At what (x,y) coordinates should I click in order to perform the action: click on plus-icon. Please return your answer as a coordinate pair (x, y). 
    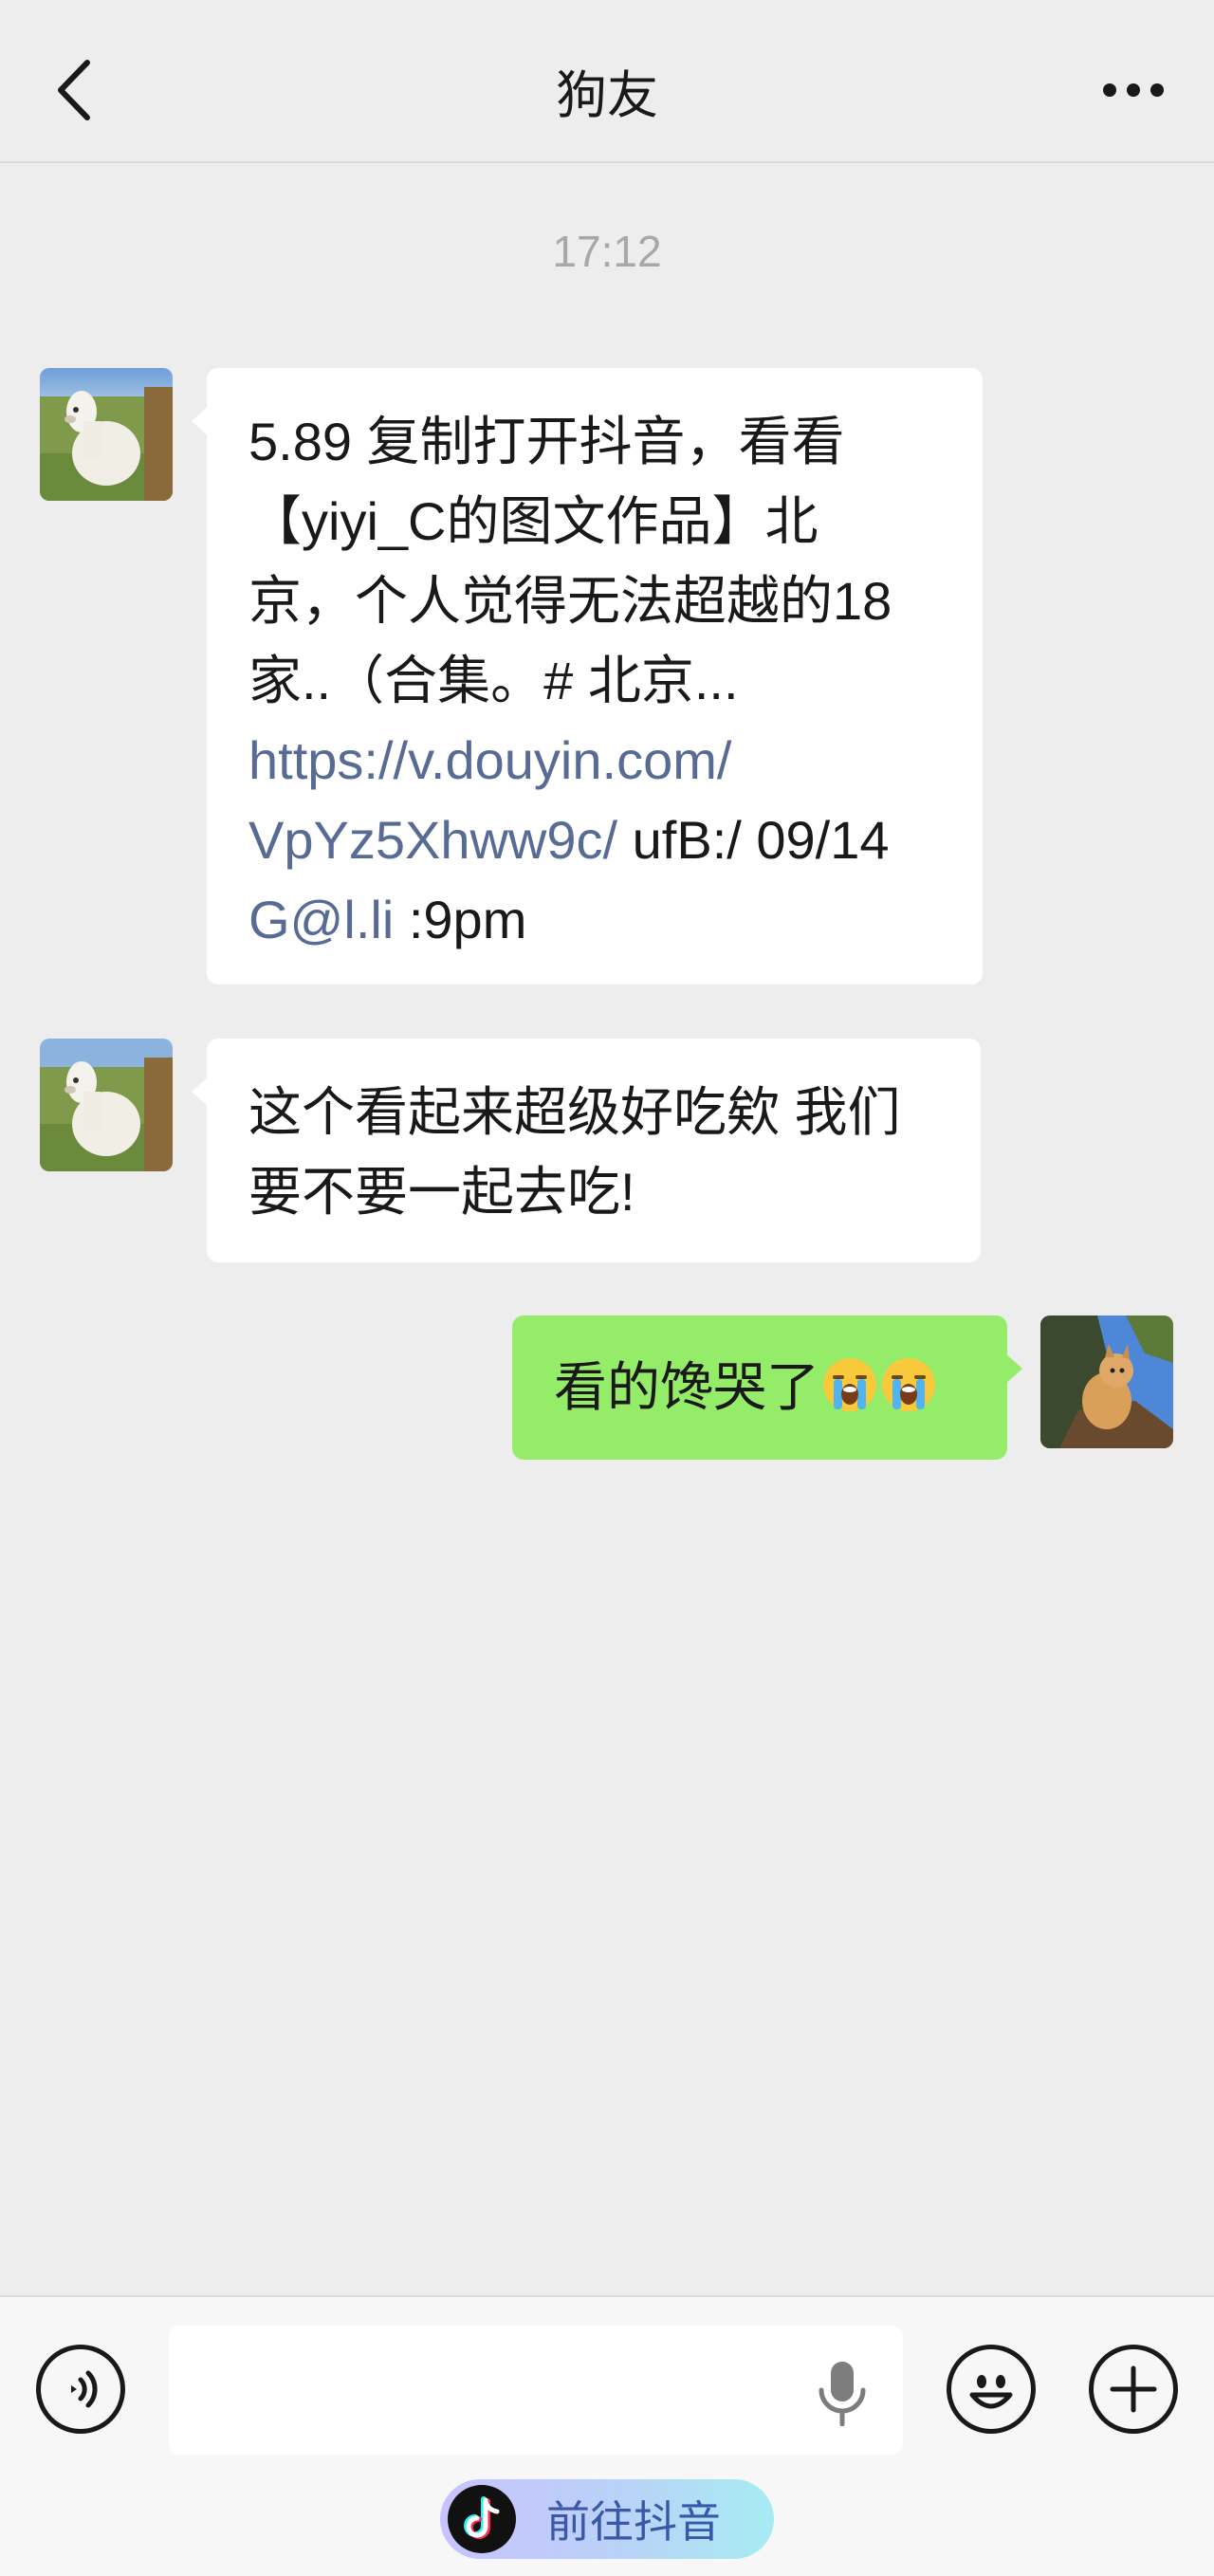
    Looking at the image, I should click on (1133, 2389).